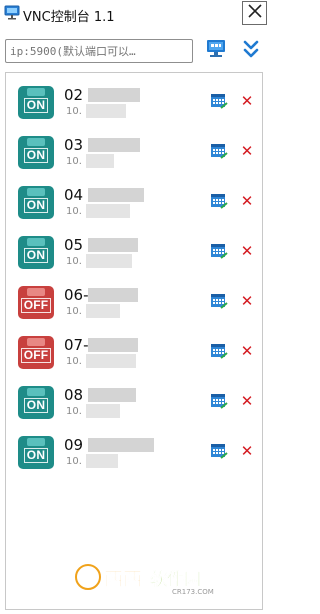 This screenshot has width=320, height=614. I want to click on watermark-logo: 西西 软件园 CR173.COM, so click(160, 578).